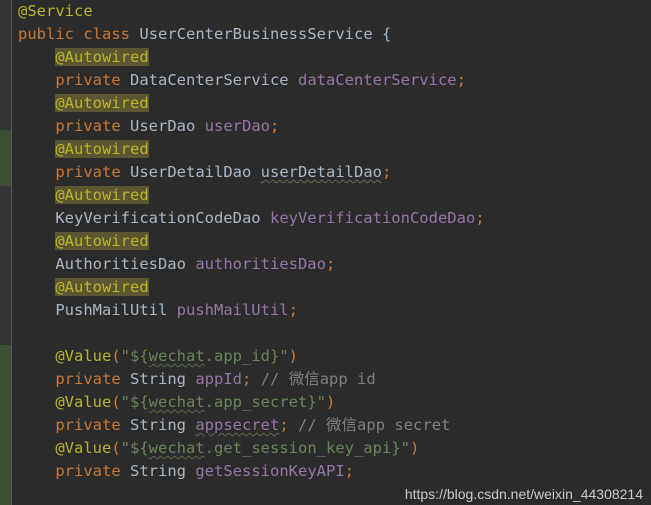 This screenshot has height=505, width=651. I want to click on code-line: private UserDetailDao userDetailDao;, so click(331, 172).